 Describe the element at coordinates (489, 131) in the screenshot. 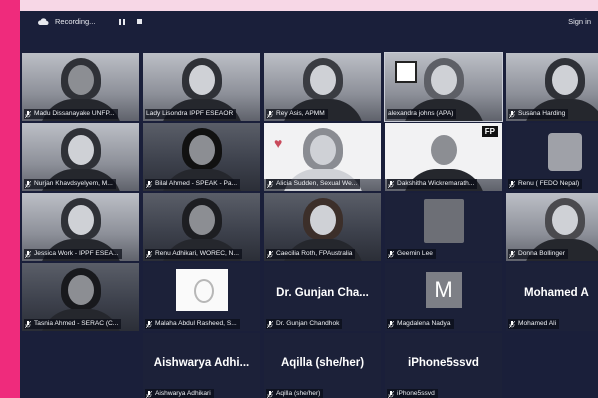

I see `fp-logo: FP` at that location.